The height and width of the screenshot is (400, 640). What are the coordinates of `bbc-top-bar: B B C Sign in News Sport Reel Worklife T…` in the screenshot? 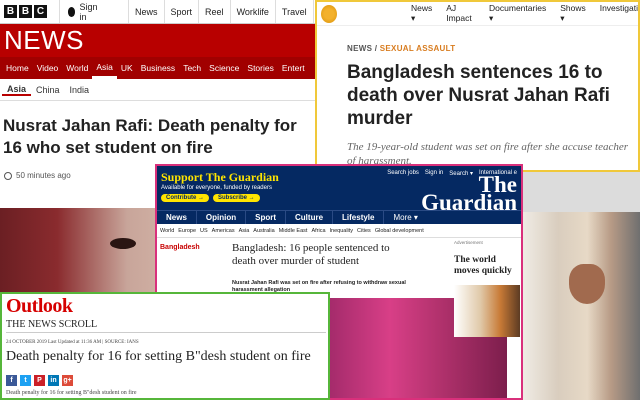 It's located at (159, 12).